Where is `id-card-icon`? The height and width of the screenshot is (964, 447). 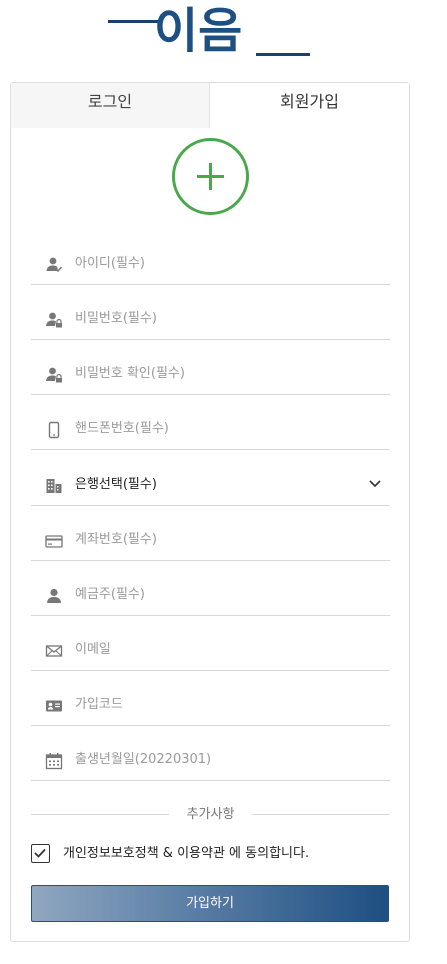 id-card-icon is located at coordinates (54, 706).